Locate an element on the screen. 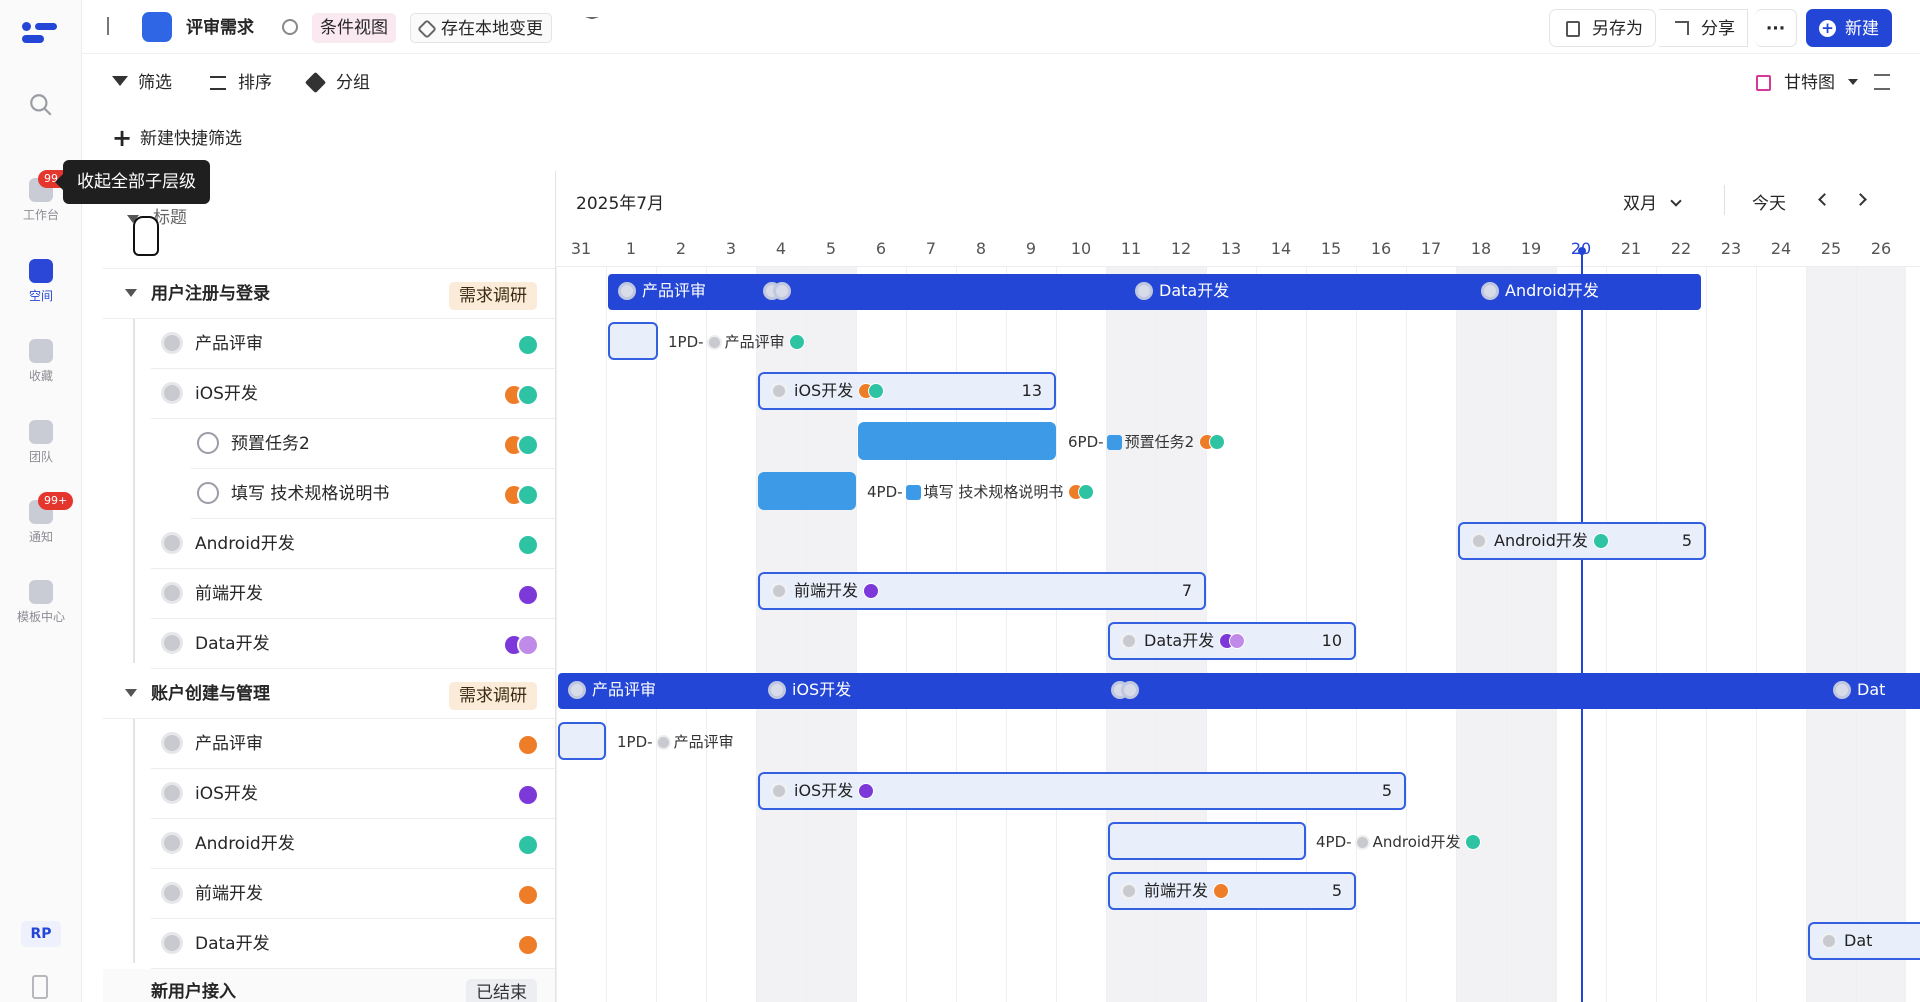 The image size is (1920, 1002). group-button: 分组 is located at coordinates (337, 83).